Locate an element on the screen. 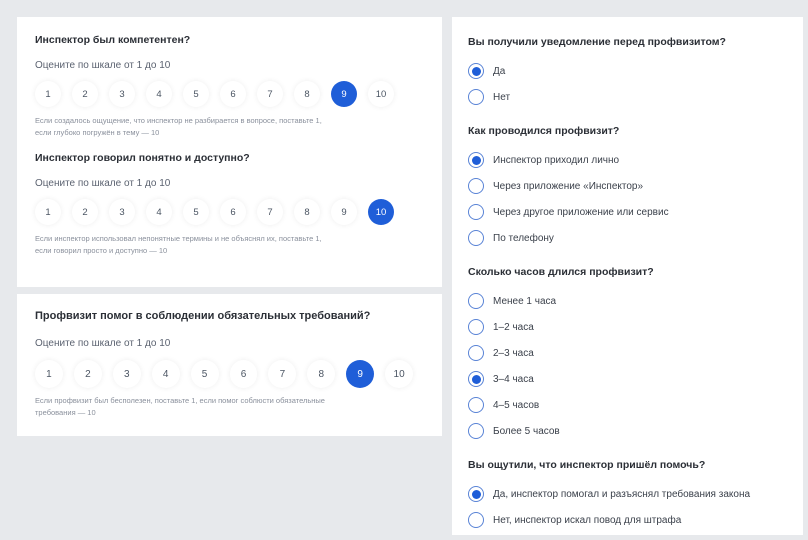  radio-option: 2–3 часа is located at coordinates (627, 353).